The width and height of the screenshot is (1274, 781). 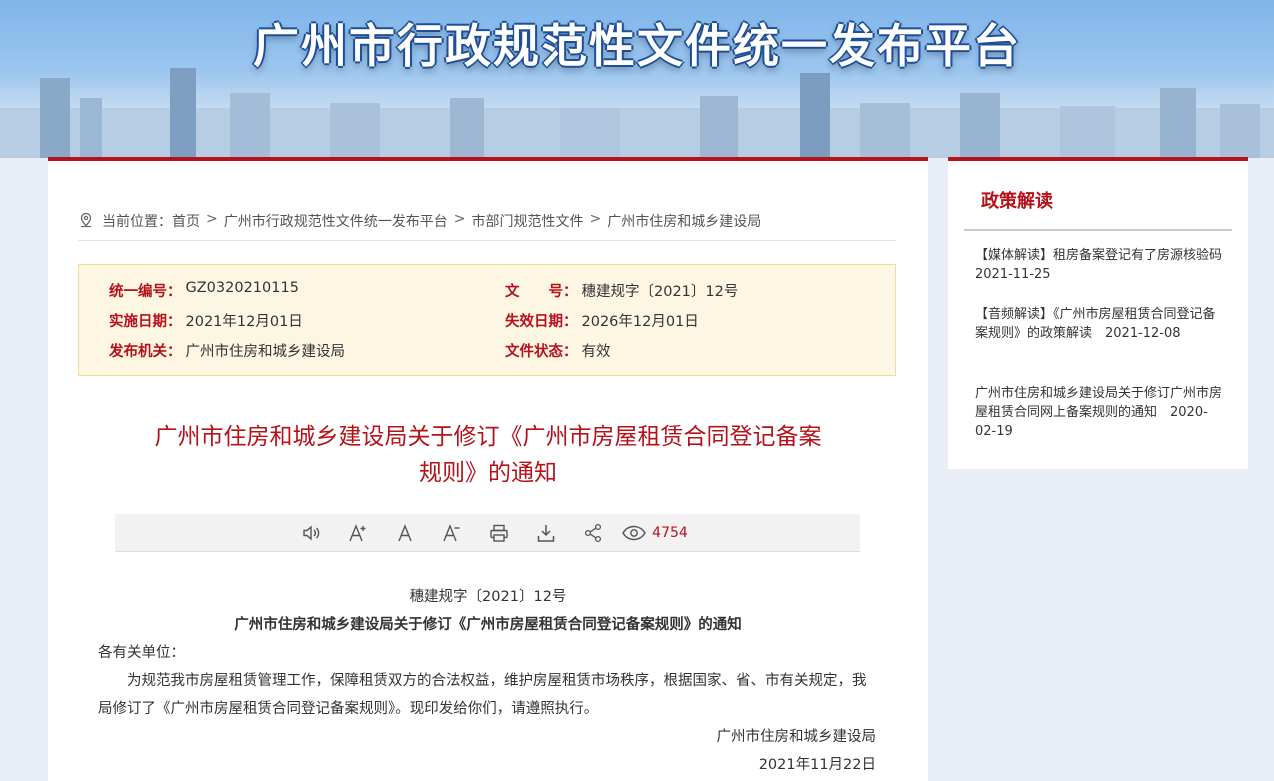 What do you see at coordinates (488, 473) in the screenshot?
I see `document-title-line: 规则》的通知` at bounding box center [488, 473].